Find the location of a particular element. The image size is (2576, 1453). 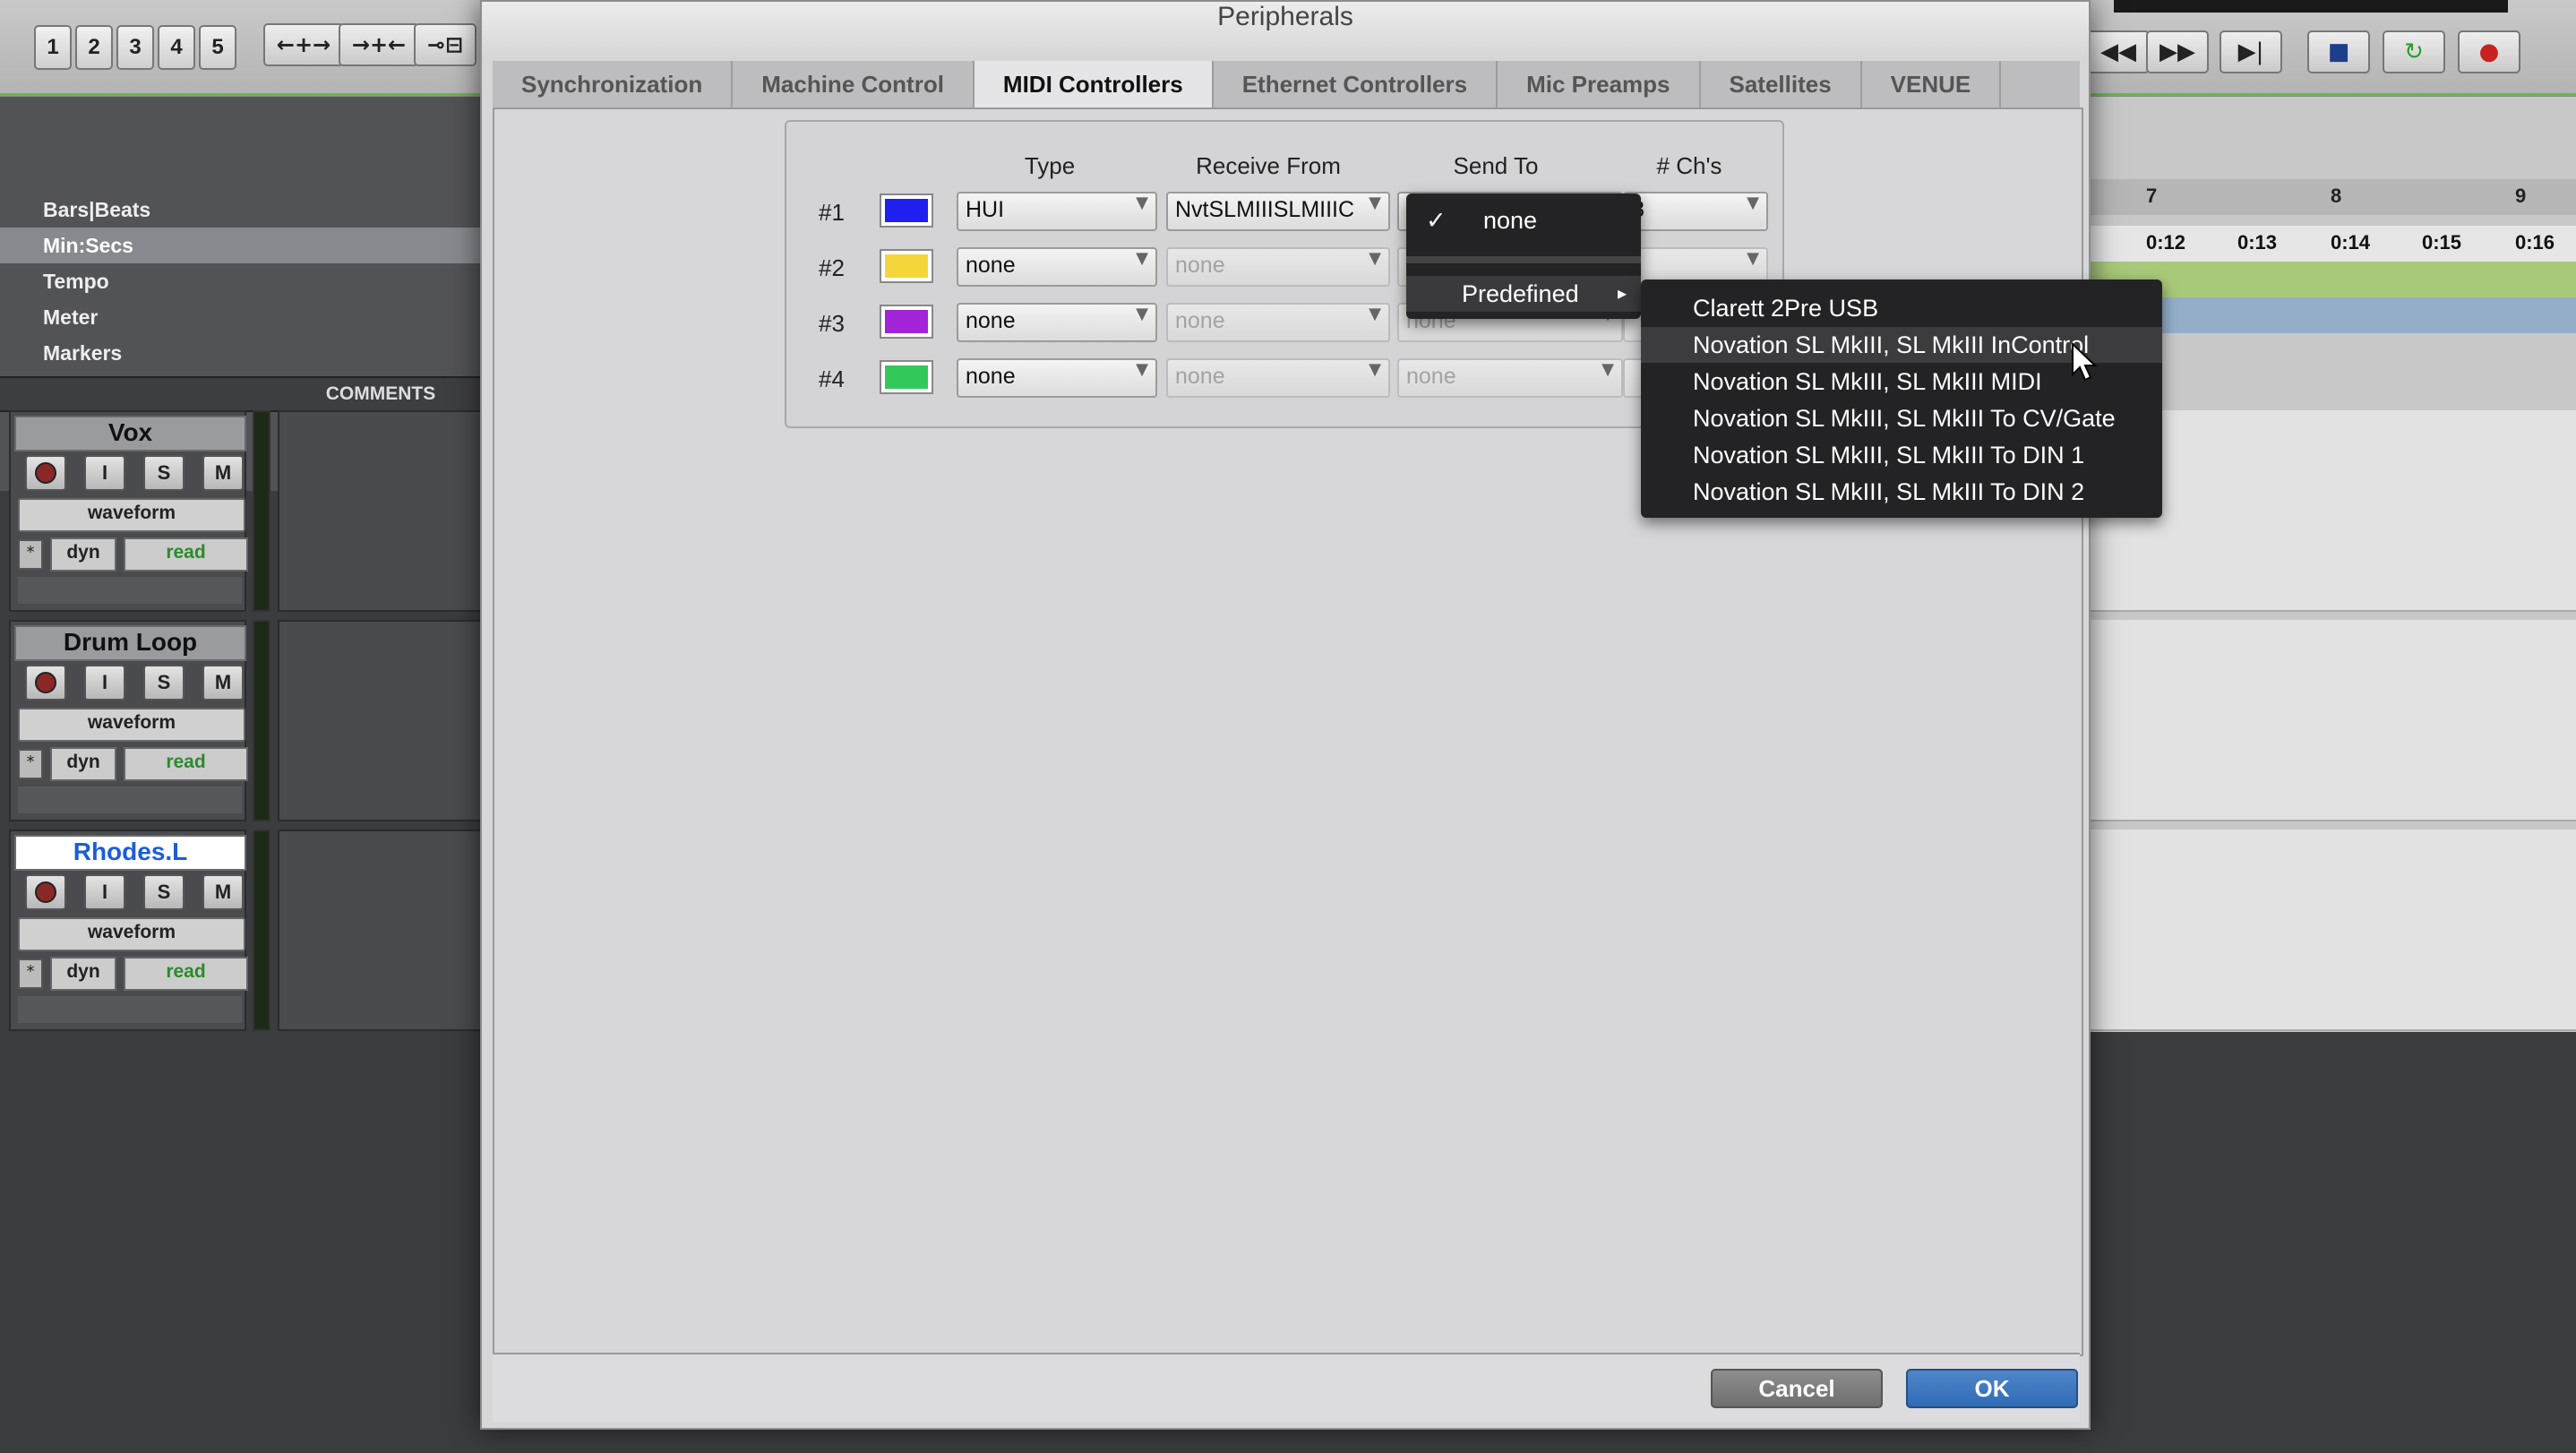

menu-item-predefined: Predefined ▸ is located at coordinates (1523, 294).